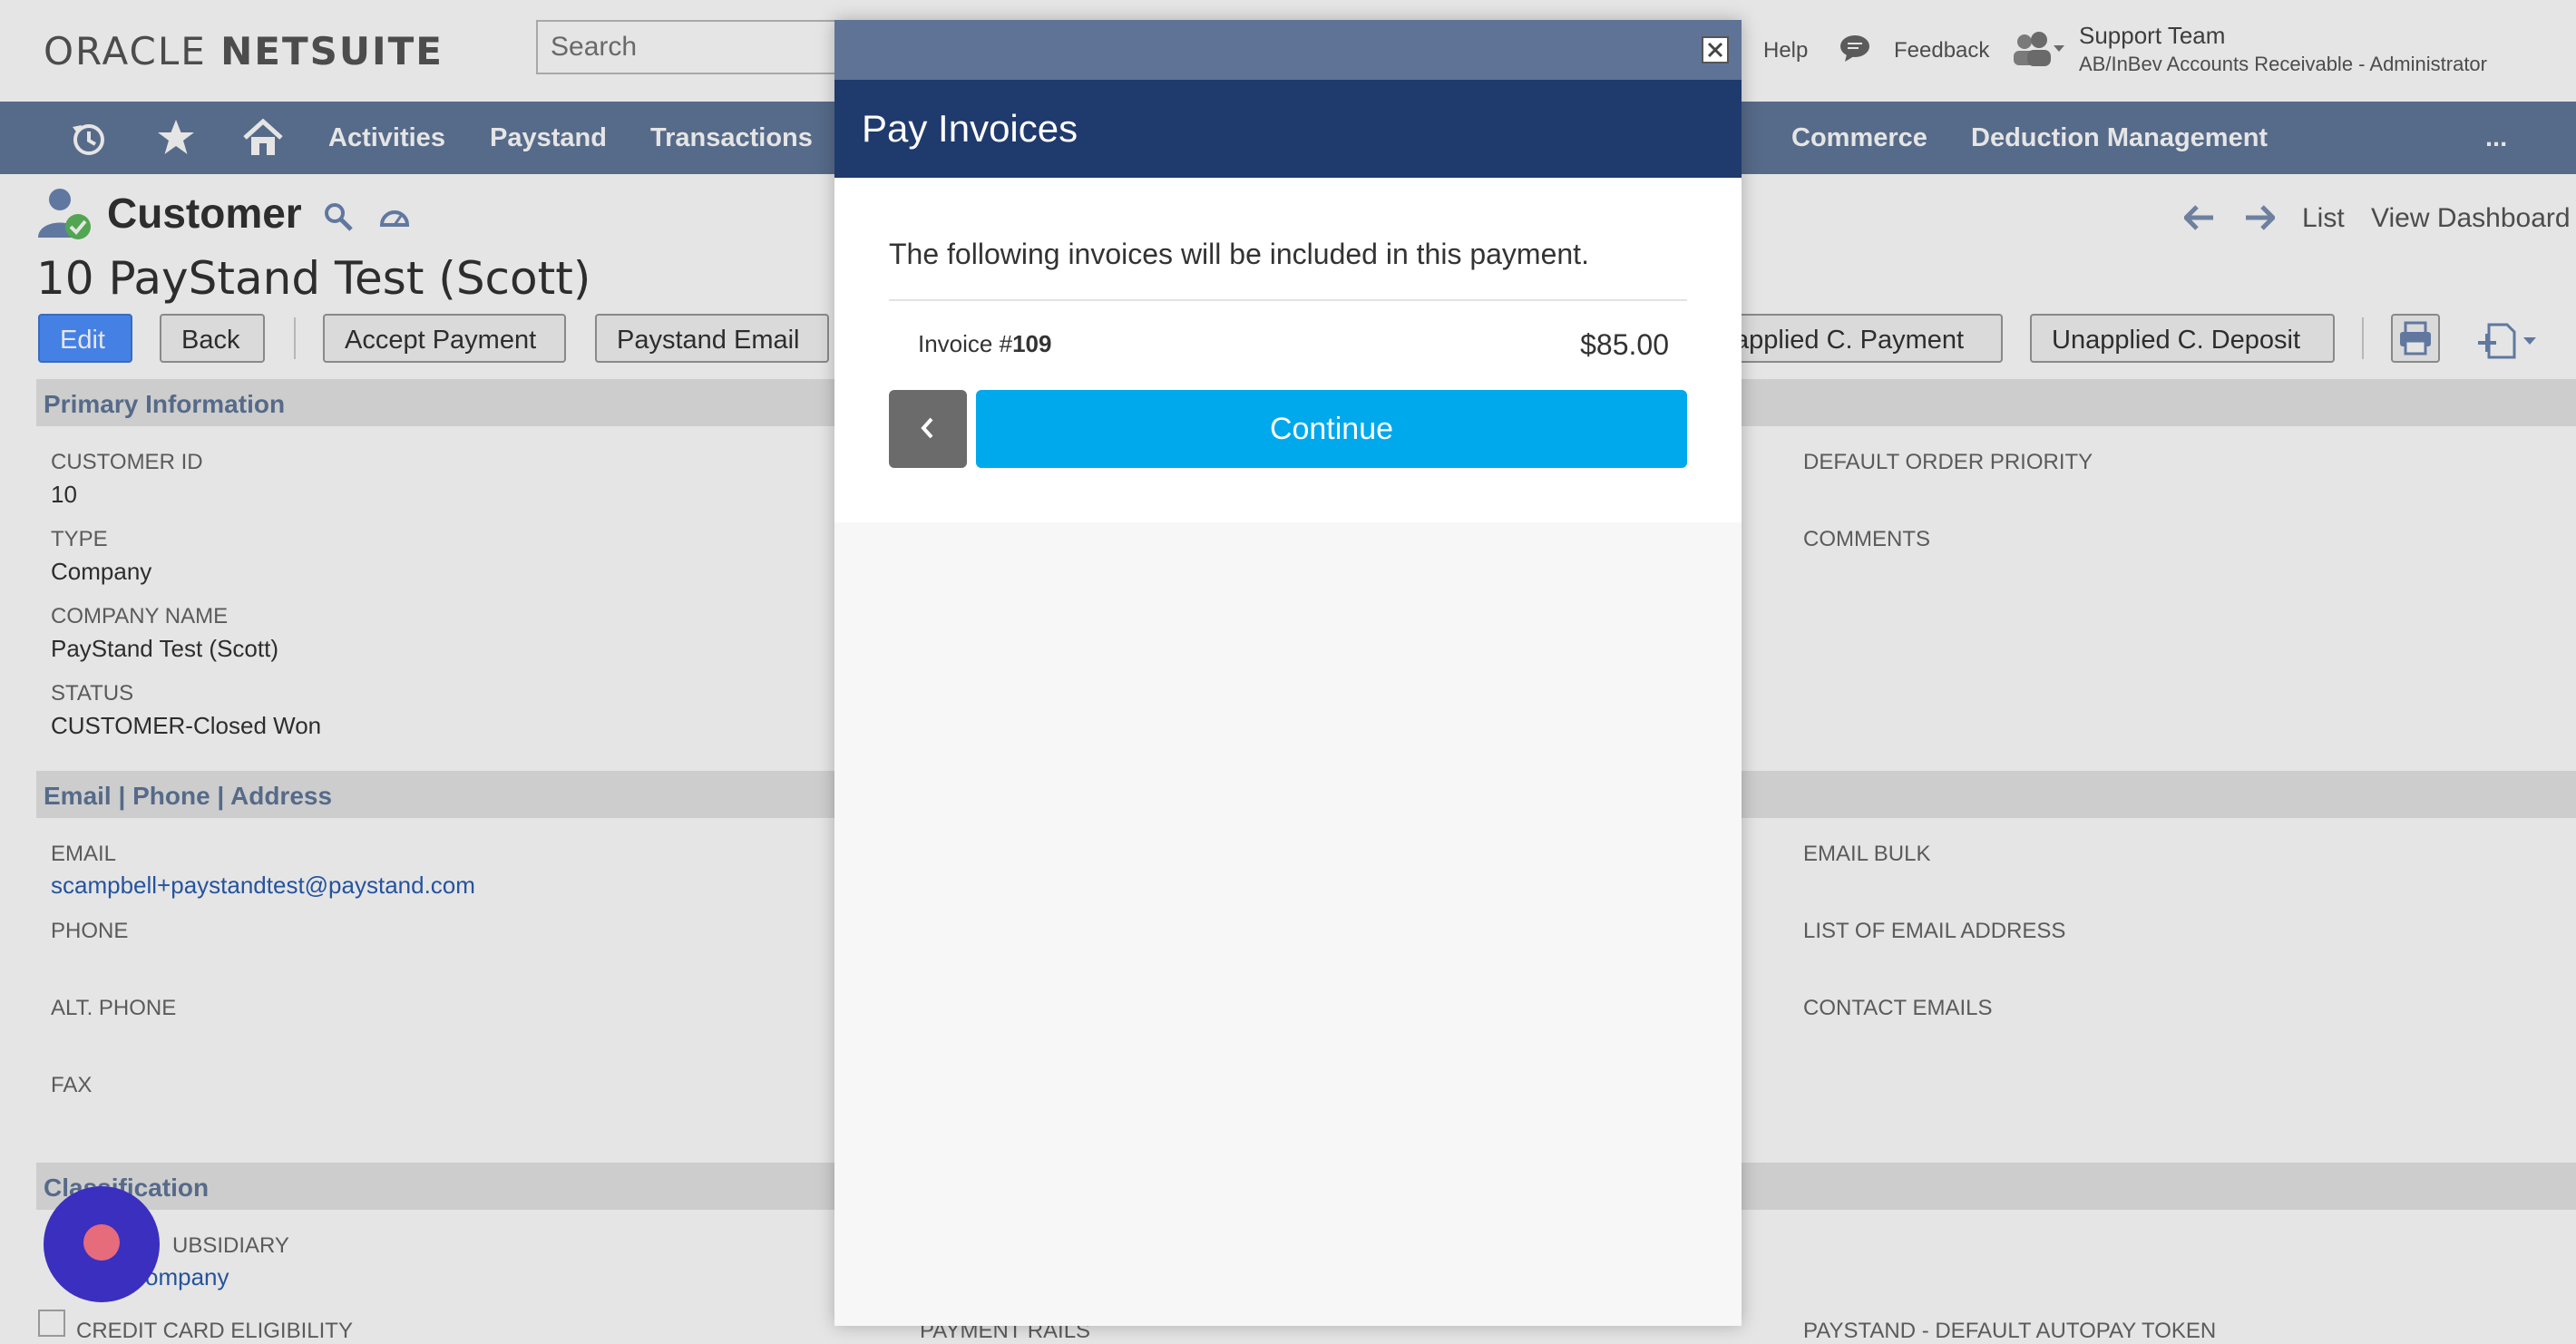 The height and width of the screenshot is (1344, 2576). I want to click on invoice-label: Invoice #109, so click(984, 344).